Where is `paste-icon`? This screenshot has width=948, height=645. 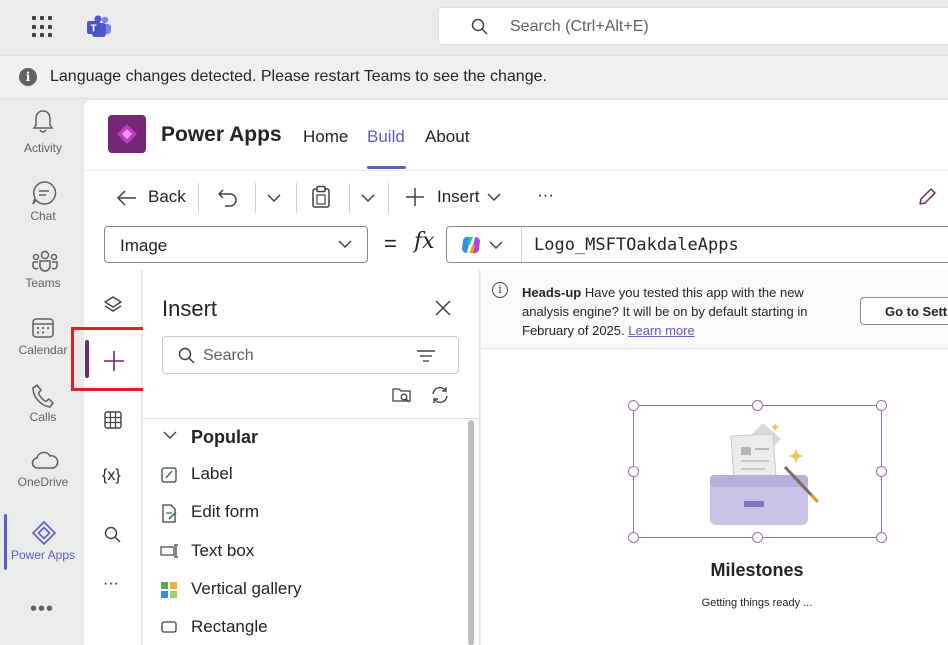 paste-icon is located at coordinates (321, 197).